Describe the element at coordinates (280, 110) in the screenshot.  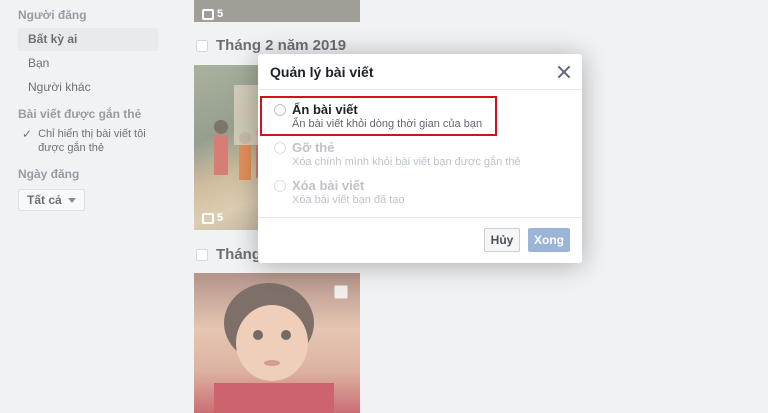
I see `radio-hide-post` at that location.